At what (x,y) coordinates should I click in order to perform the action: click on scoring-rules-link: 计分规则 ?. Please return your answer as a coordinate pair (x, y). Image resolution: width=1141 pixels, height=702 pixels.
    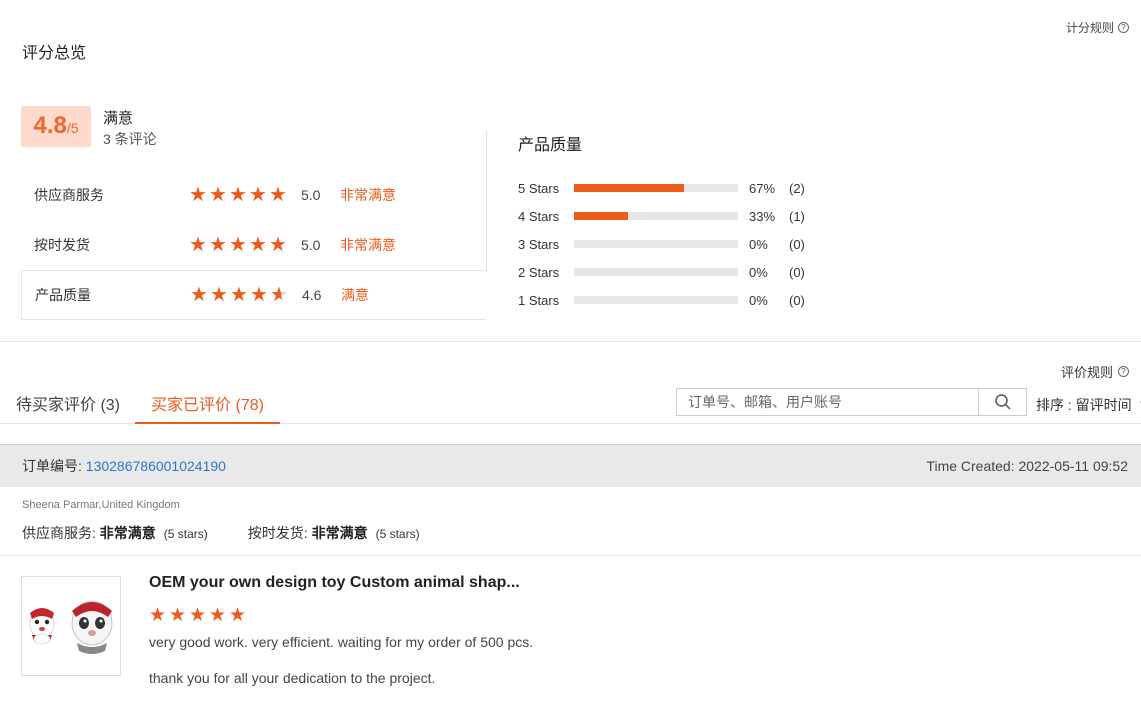
    Looking at the image, I should click on (1097, 27).